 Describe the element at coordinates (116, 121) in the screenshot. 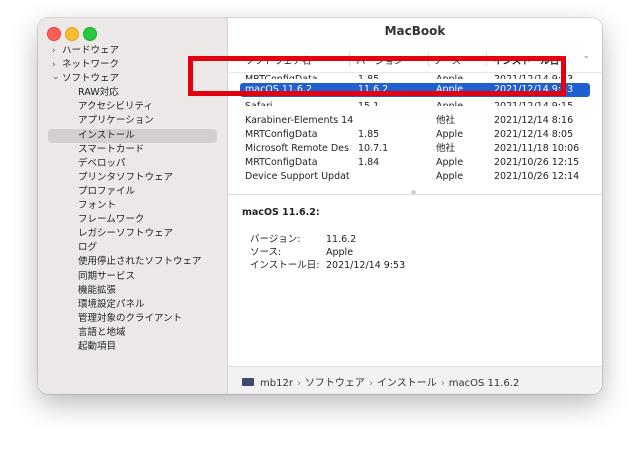

I see `sidebar-item-label: アプリケーション` at that location.